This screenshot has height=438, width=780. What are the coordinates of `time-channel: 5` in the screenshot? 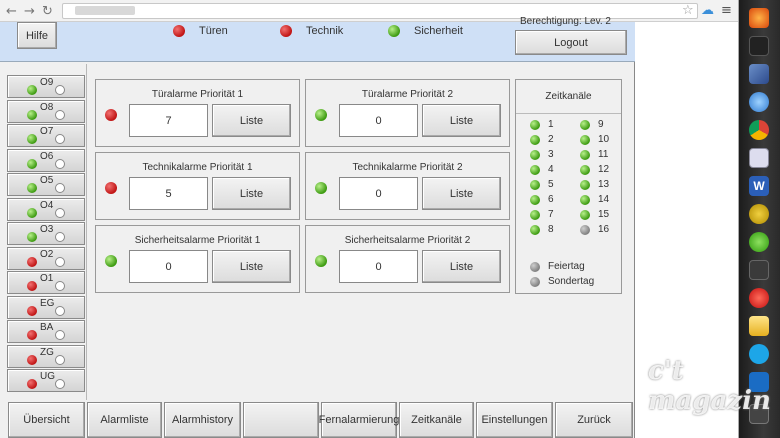 It's located at (542, 184).